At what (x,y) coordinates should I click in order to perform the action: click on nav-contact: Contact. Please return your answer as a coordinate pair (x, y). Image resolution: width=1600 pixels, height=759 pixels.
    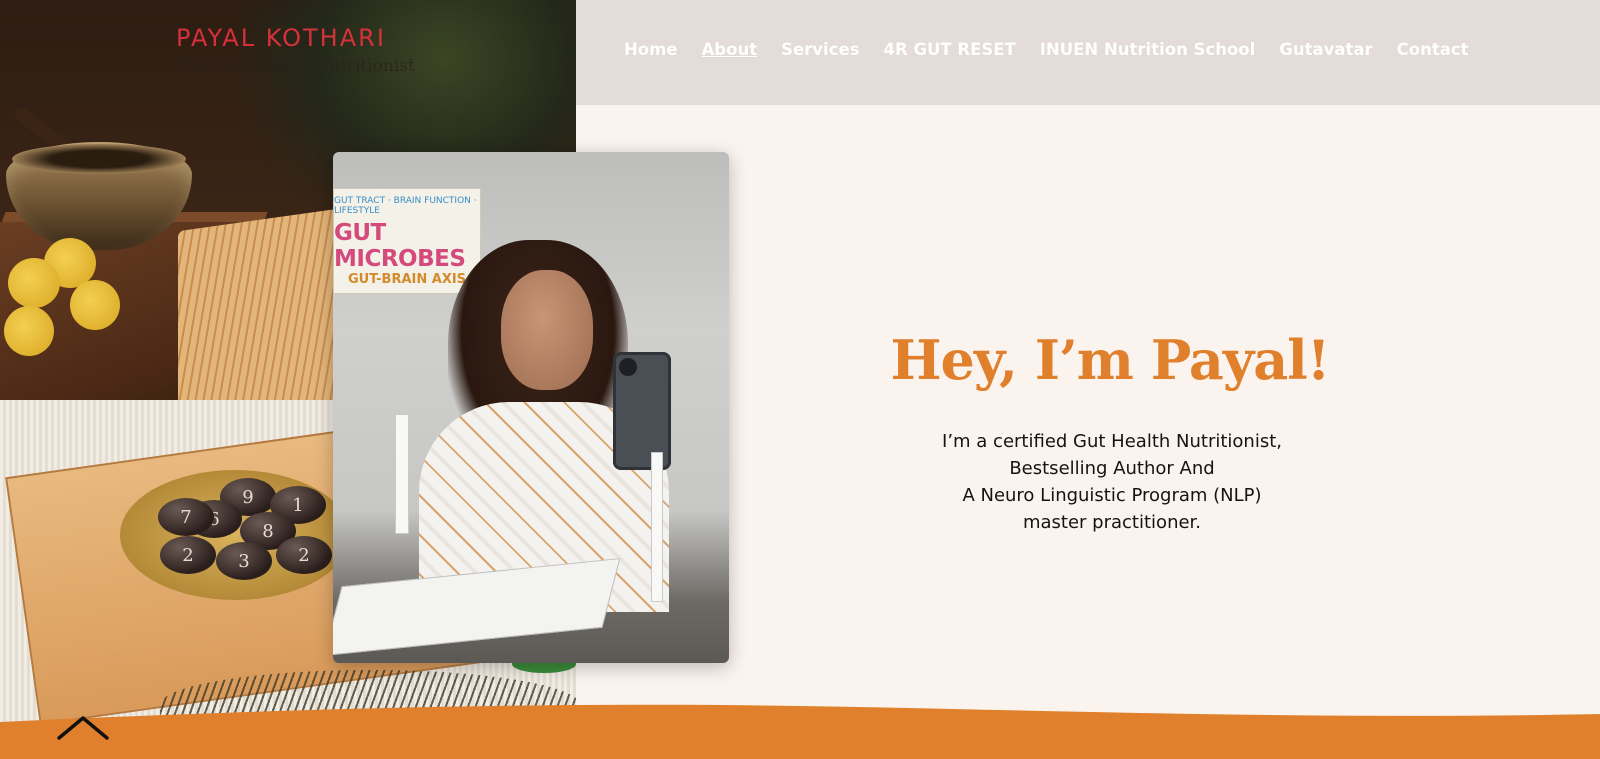
    Looking at the image, I should click on (1433, 49).